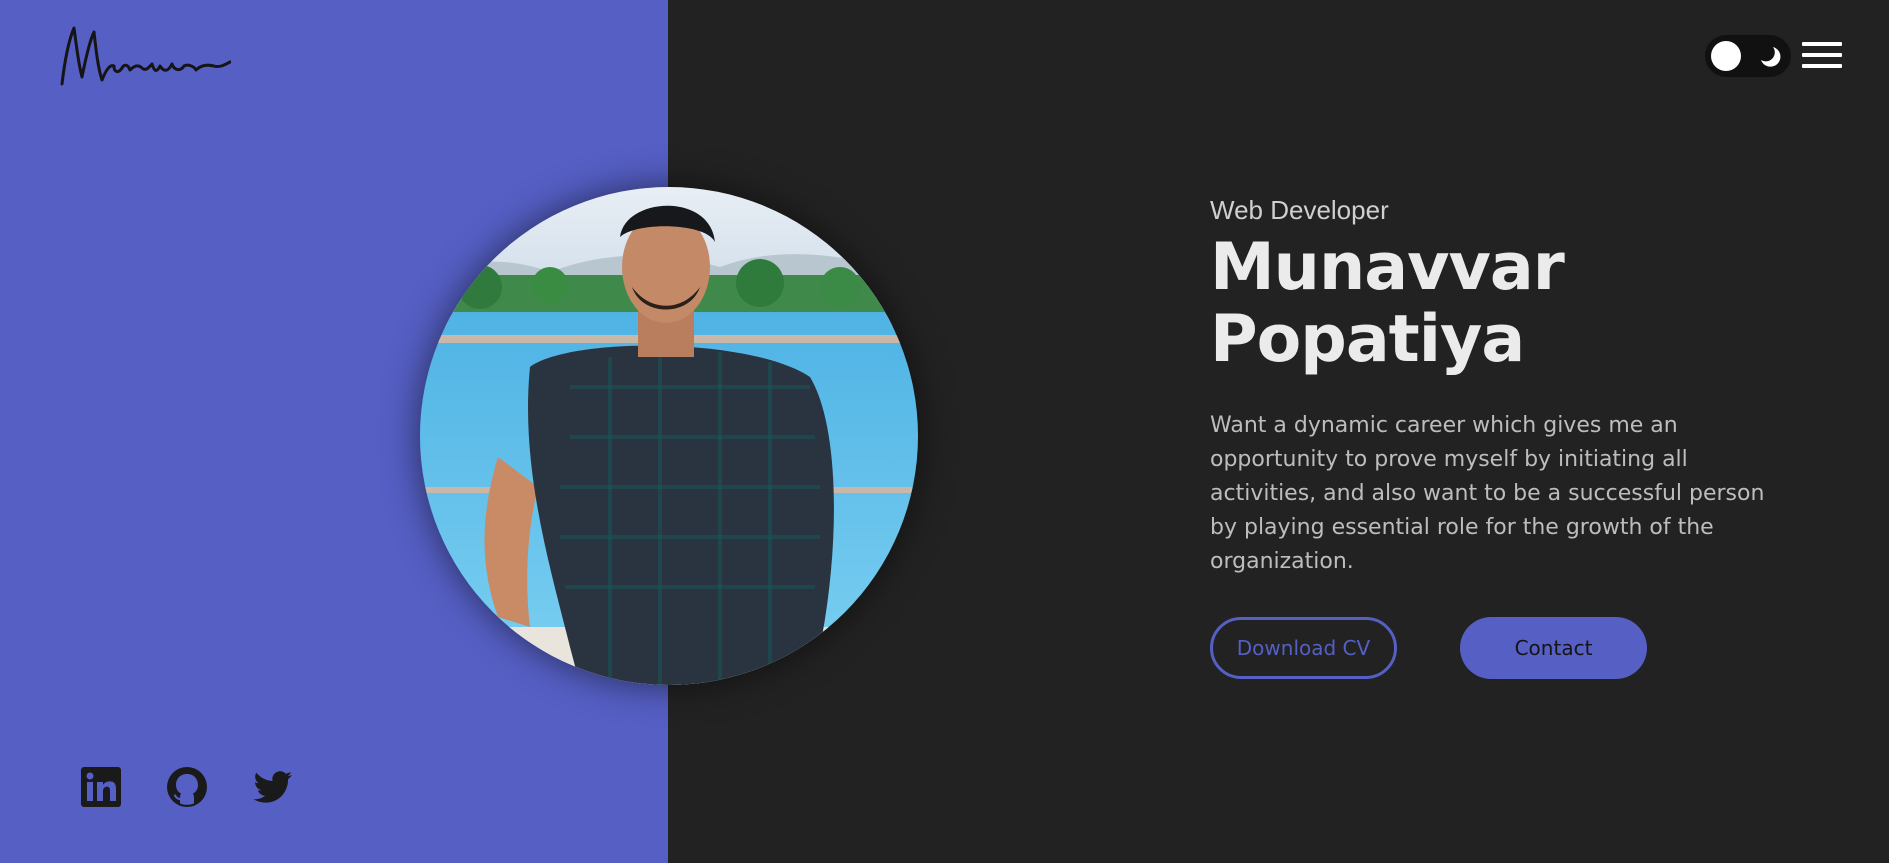 The image size is (1889, 863). Describe the element at coordinates (1303, 648) in the screenshot. I see `download-cv-button: Download CV` at that location.